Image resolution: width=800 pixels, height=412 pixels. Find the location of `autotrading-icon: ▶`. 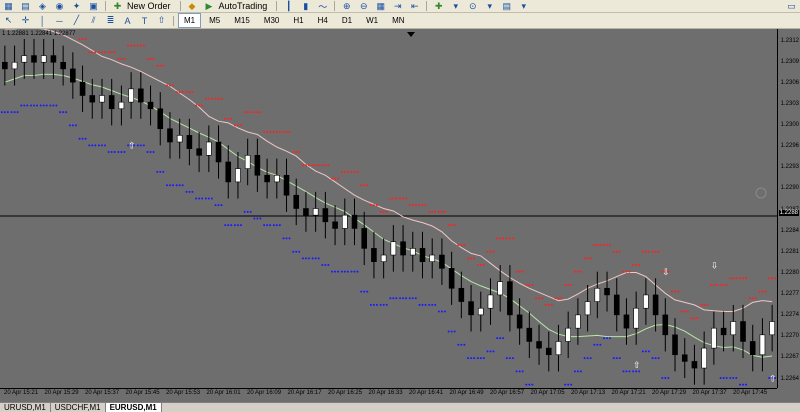

autotrading-icon: ▶ is located at coordinates (209, 6).